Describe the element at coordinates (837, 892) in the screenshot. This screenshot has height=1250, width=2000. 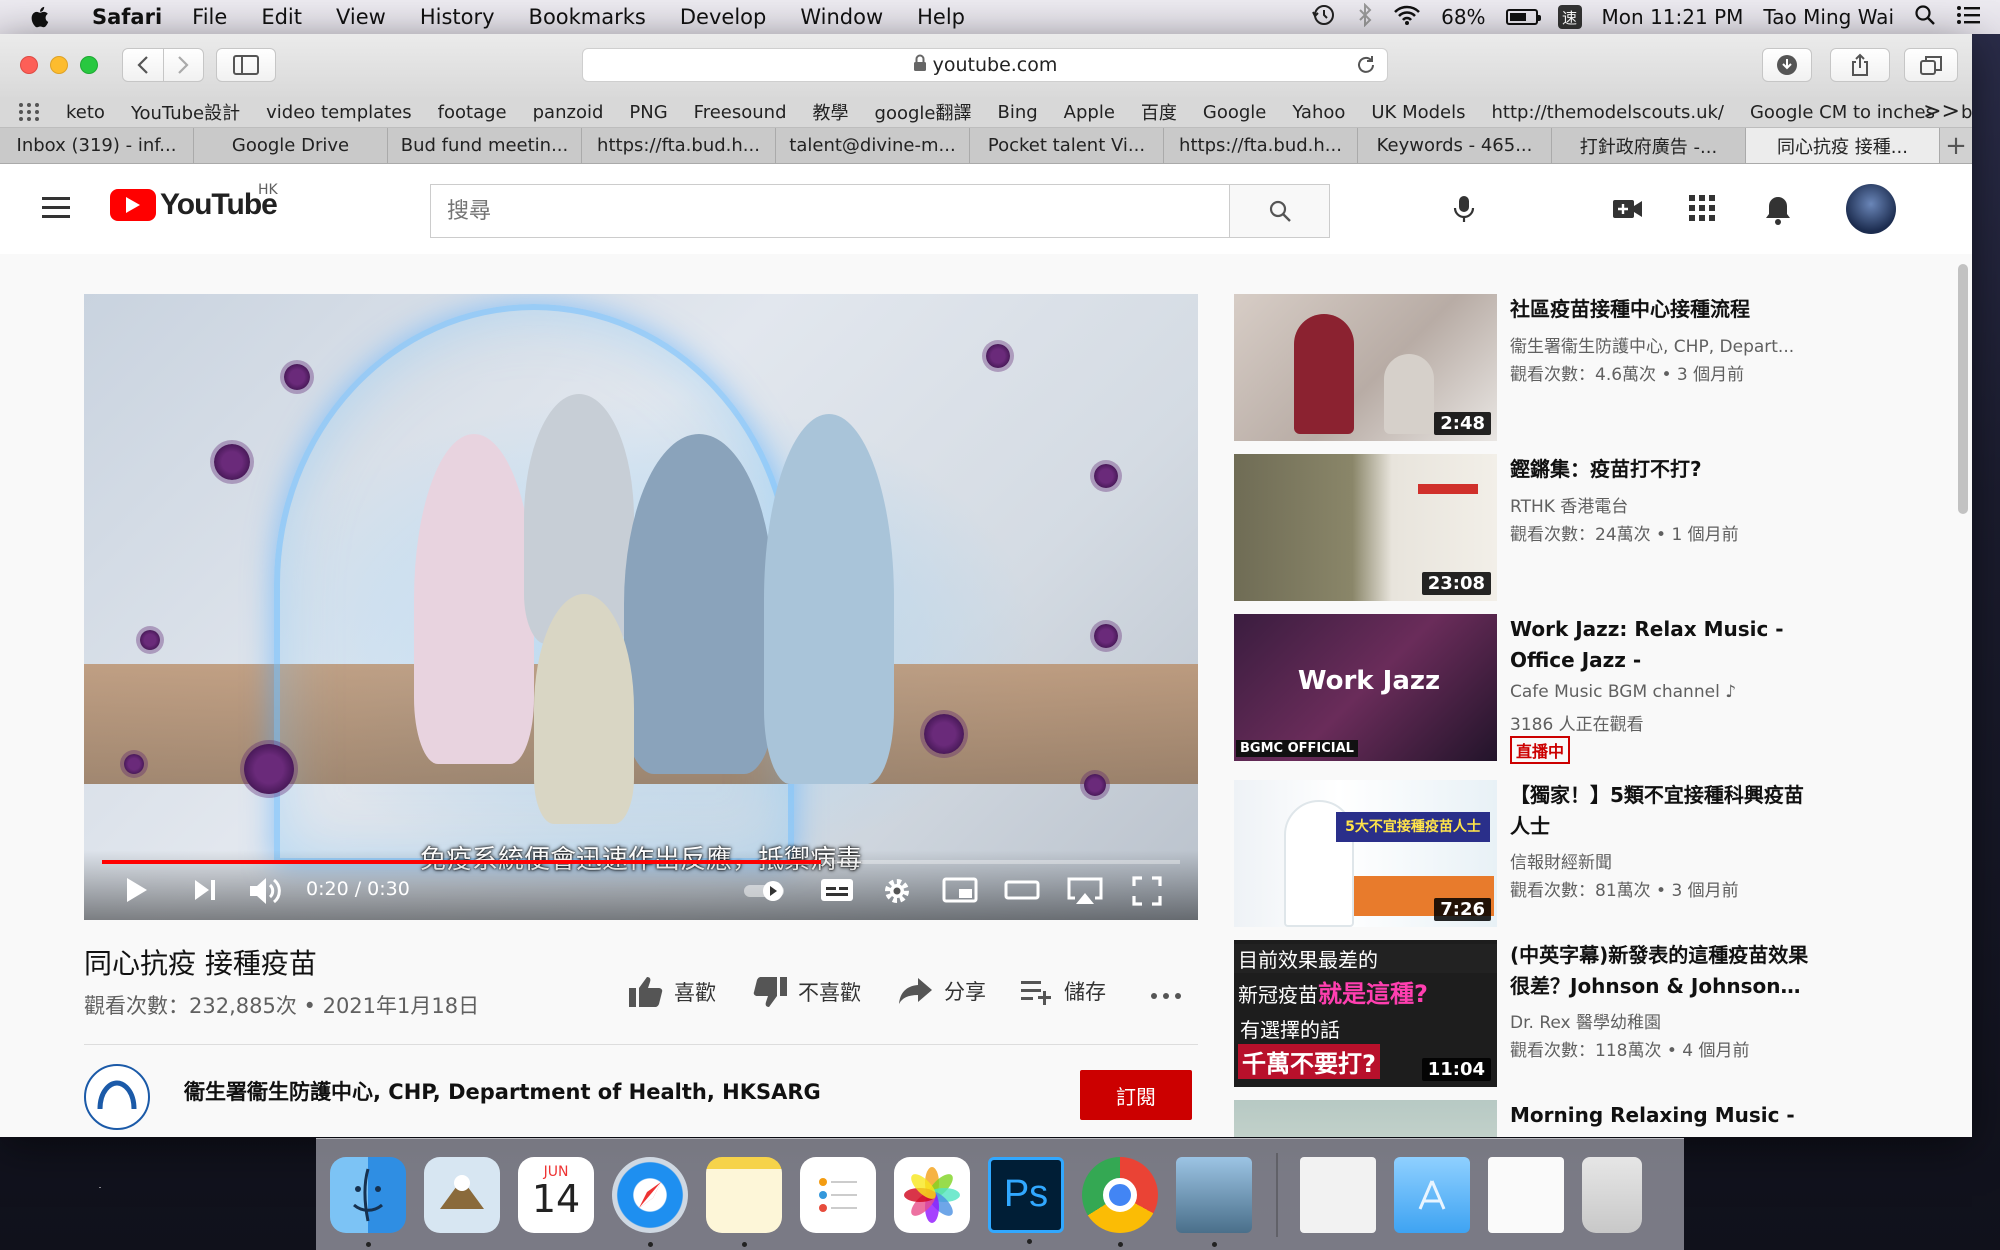
I see `subtitles-icon` at that location.